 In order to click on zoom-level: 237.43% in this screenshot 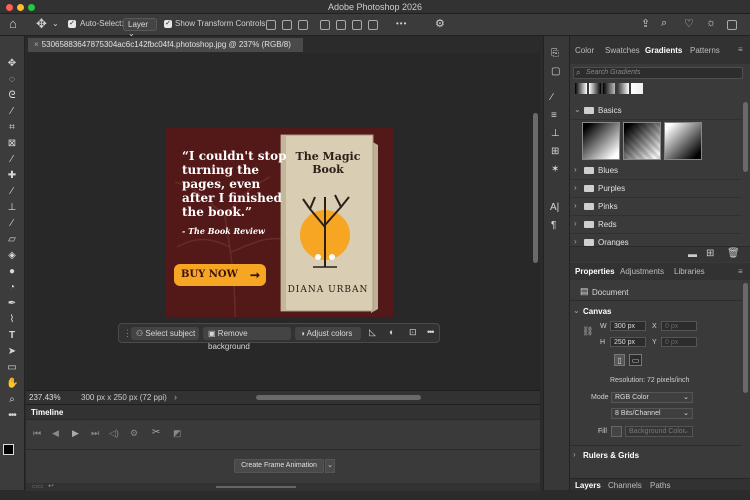, I will do `click(45, 397)`.